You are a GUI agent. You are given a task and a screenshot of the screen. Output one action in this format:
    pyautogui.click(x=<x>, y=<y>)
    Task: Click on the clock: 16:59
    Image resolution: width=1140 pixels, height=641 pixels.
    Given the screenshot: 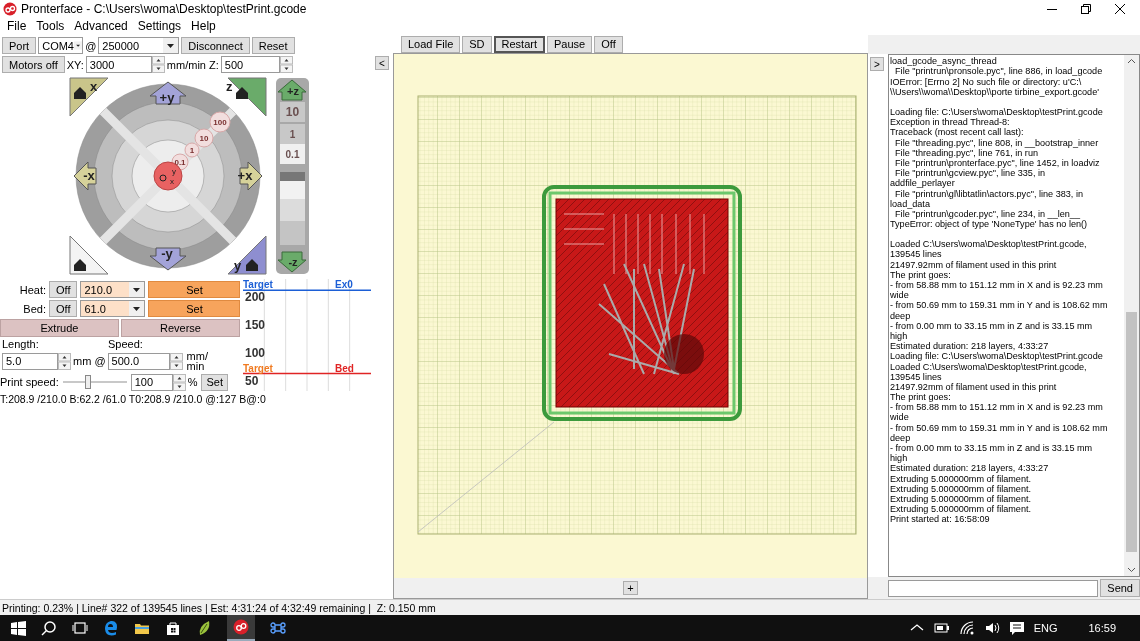 What is the action you would take?
    pyautogui.click(x=1102, y=628)
    